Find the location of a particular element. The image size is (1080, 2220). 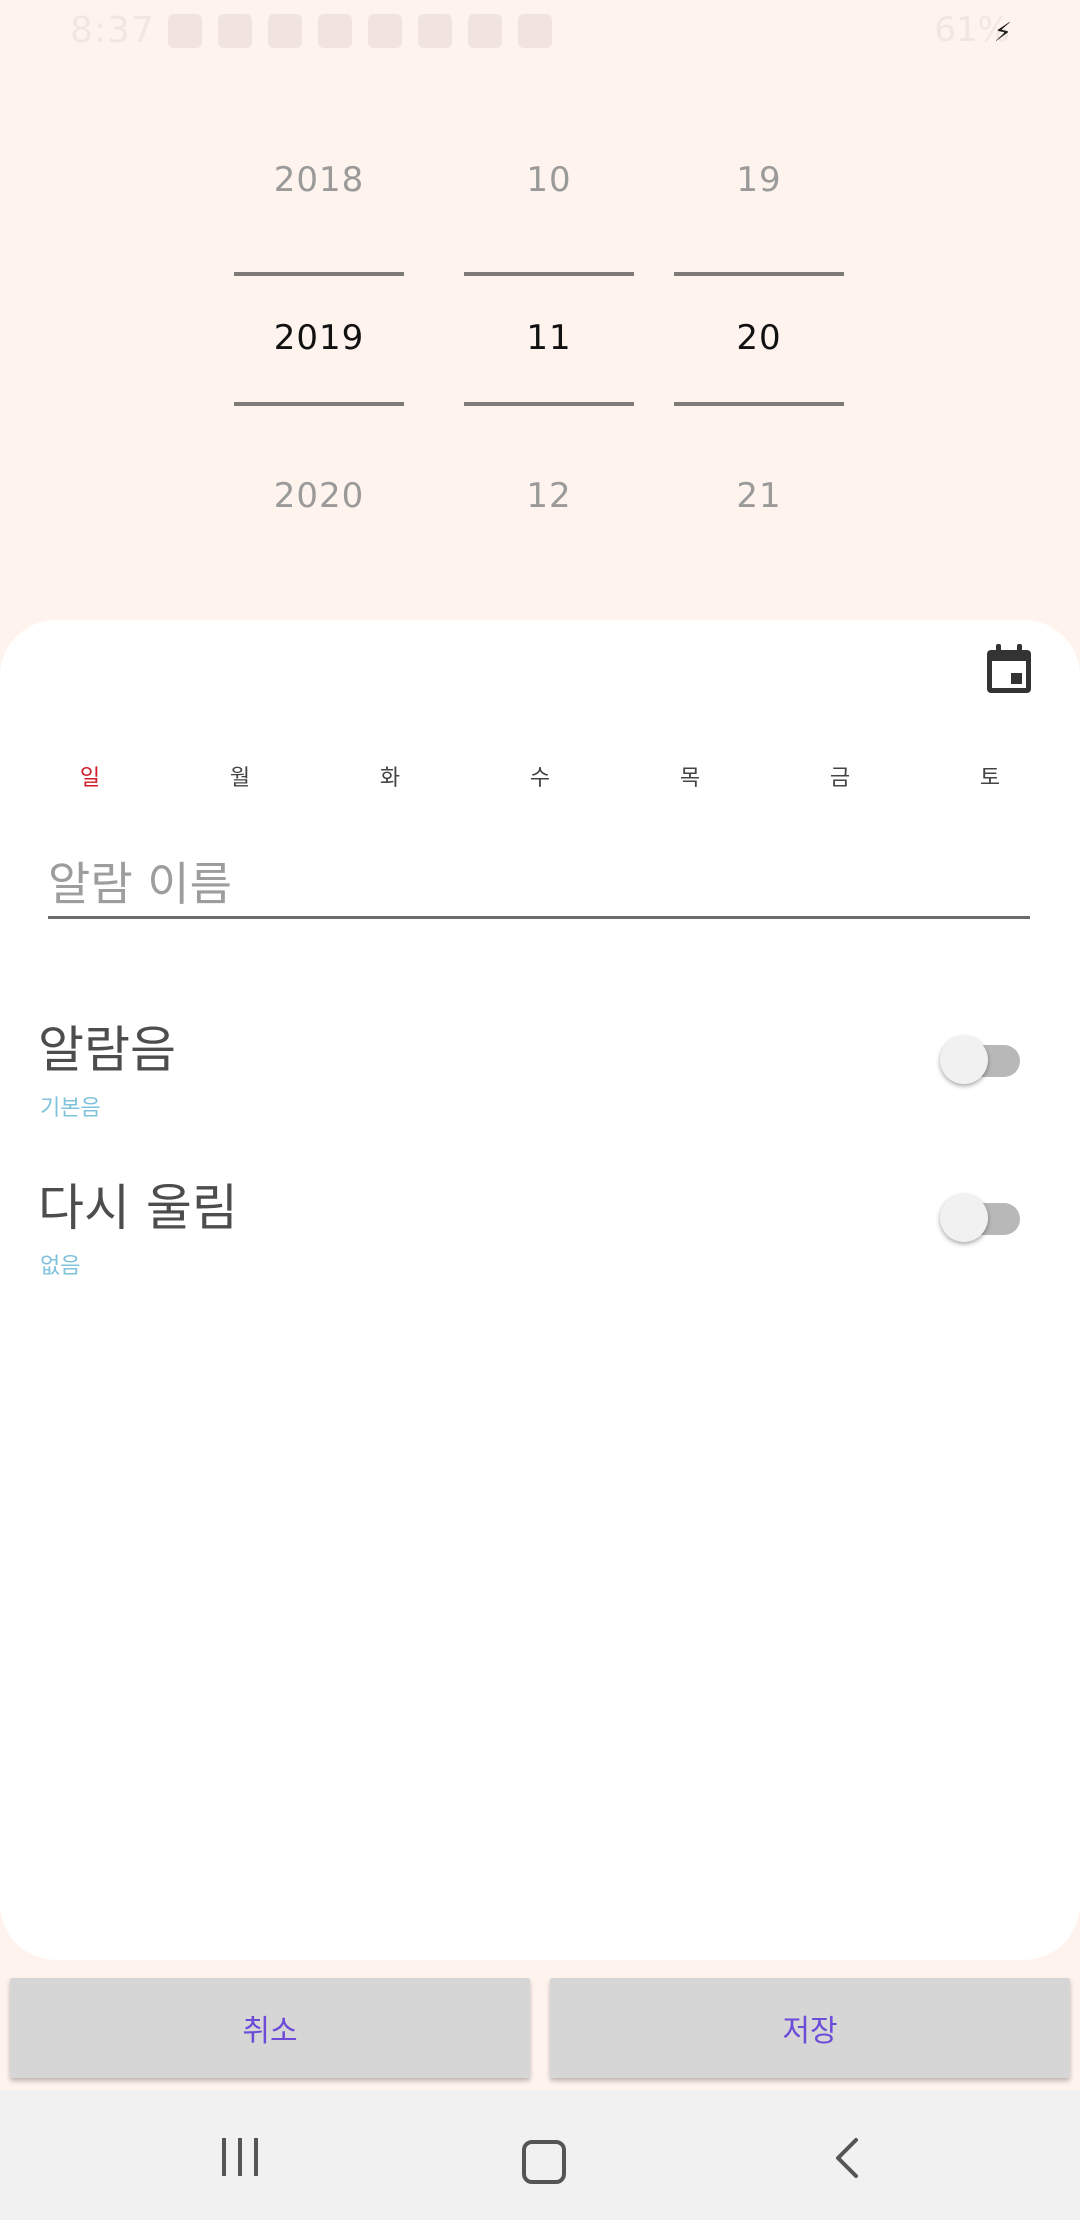

recent-apps-icon is located at coordinates (242, 2158).